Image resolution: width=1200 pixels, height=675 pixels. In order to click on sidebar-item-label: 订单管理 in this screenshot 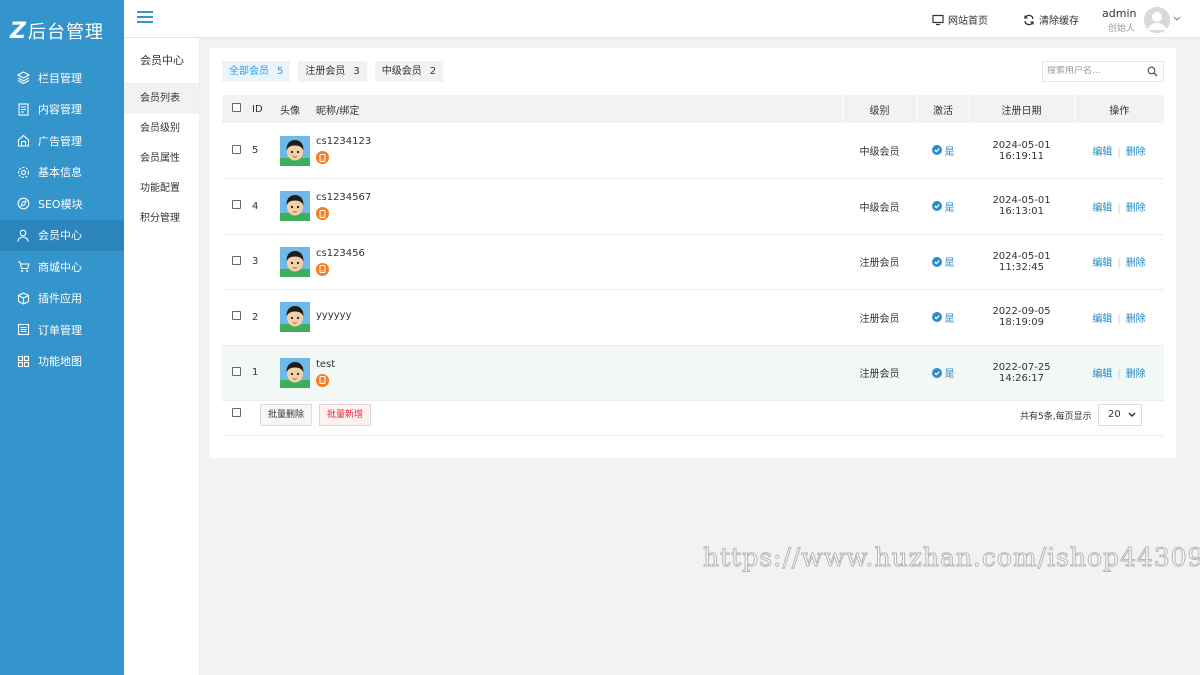, I will do `click(60, 330)`.